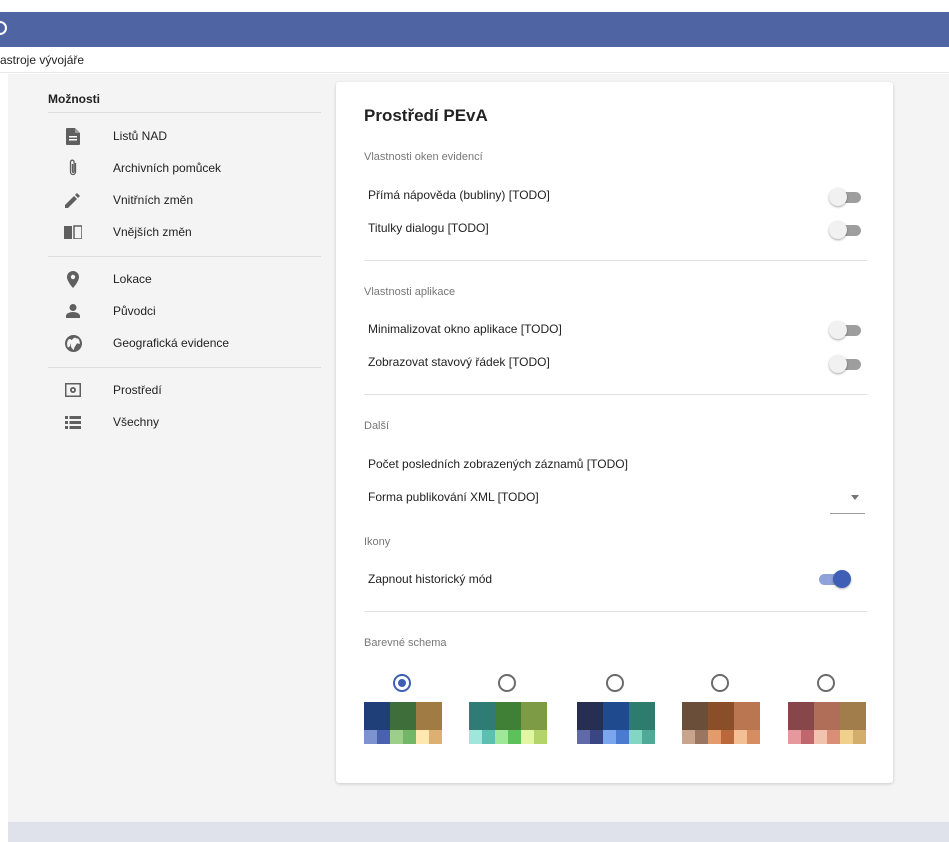 This screenshot has width=949, height=842. I want to click on sidebar-item-puvodci: Původci, so click(184, 311).